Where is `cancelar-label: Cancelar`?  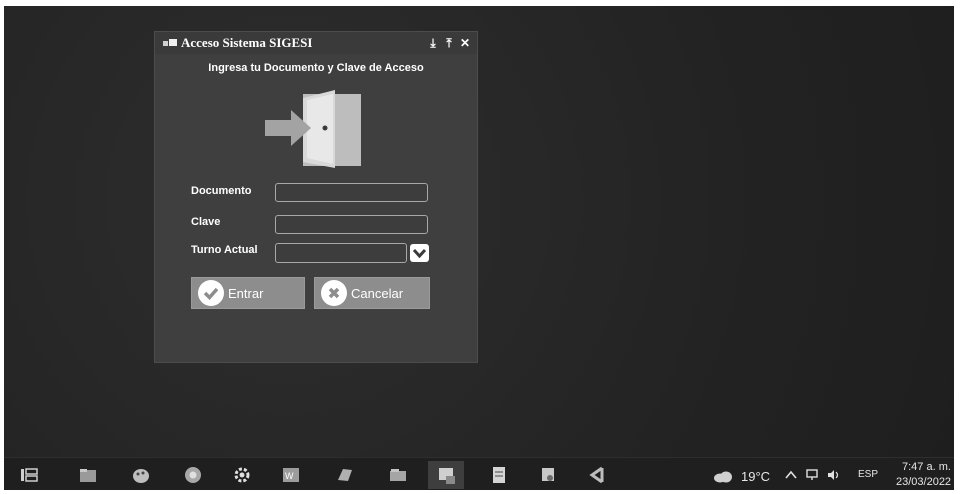
cancelar-label: Cancelar is located at coordinates (377, 293).